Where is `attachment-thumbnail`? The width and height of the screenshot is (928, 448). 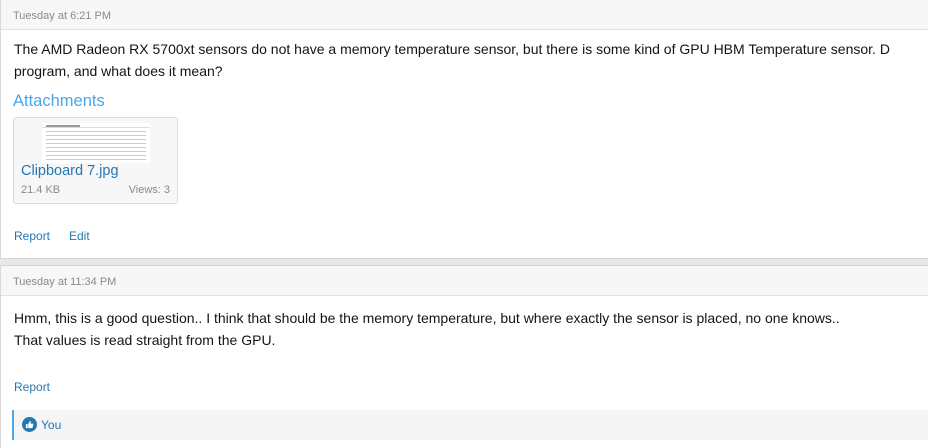
attachment-thumbnail is located at coordinates (96, 143).